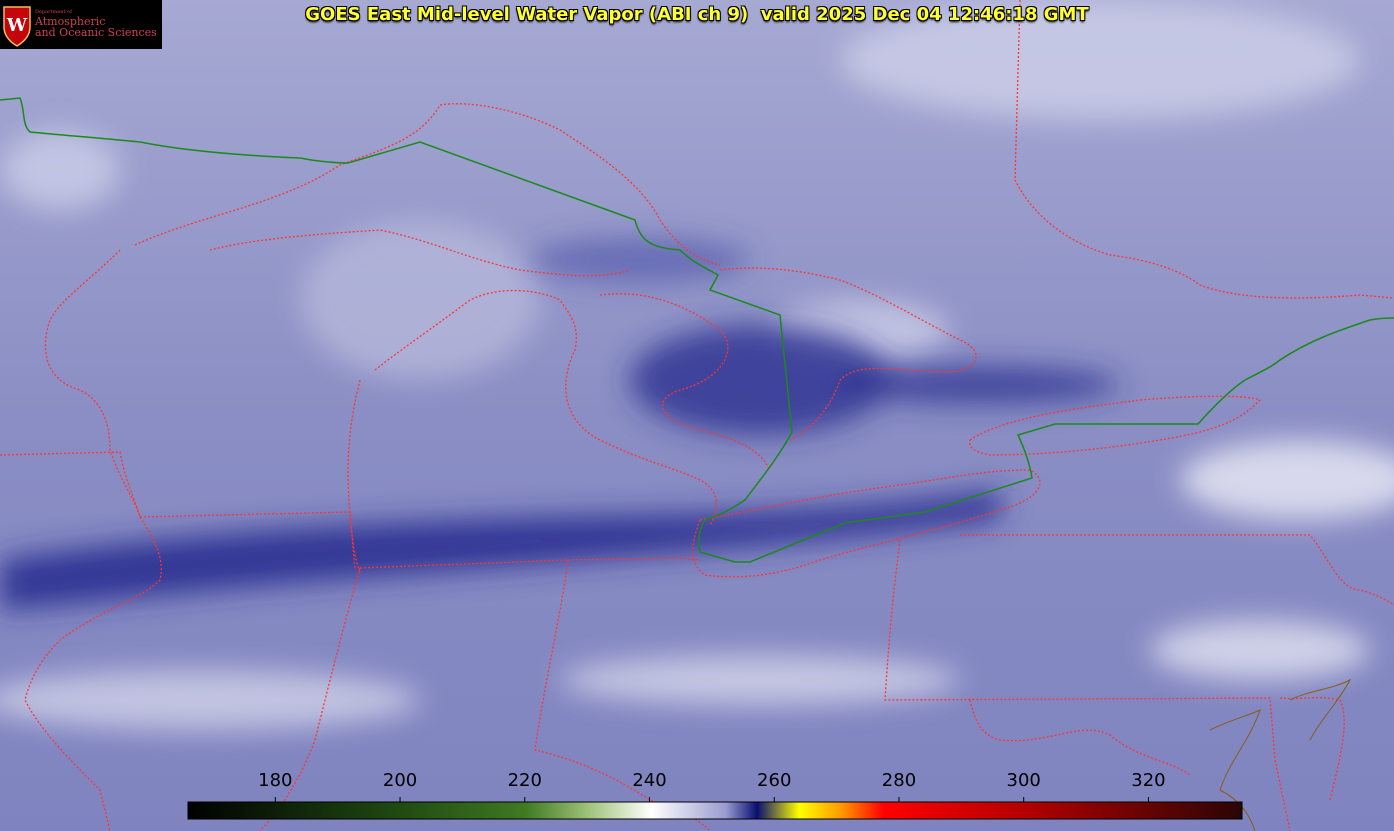 The height and width of the screenshot is (831, 1394). I want to click on colorbar-tick-label: 300, so click(1023, 780).